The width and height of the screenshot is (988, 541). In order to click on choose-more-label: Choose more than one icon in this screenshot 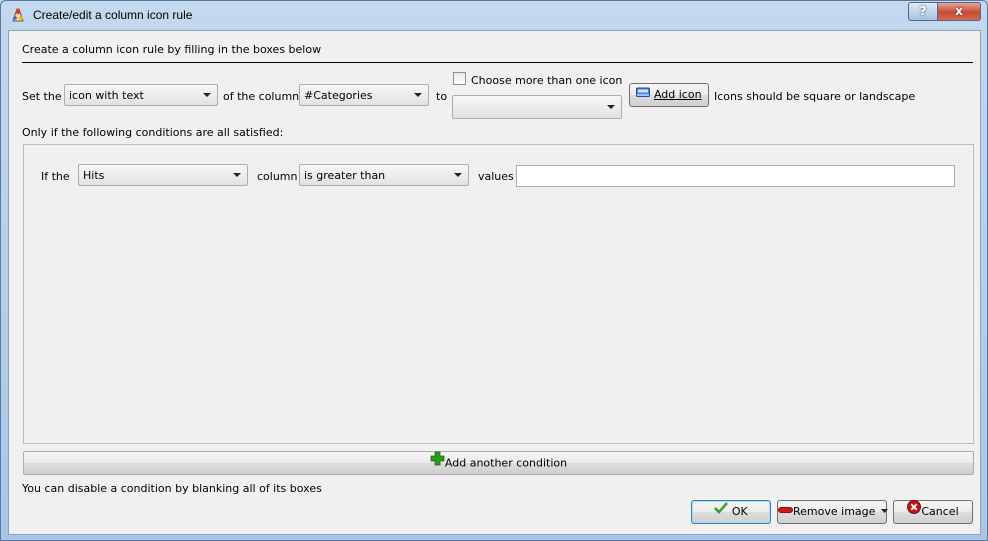, I will do `click(547, 80)`.